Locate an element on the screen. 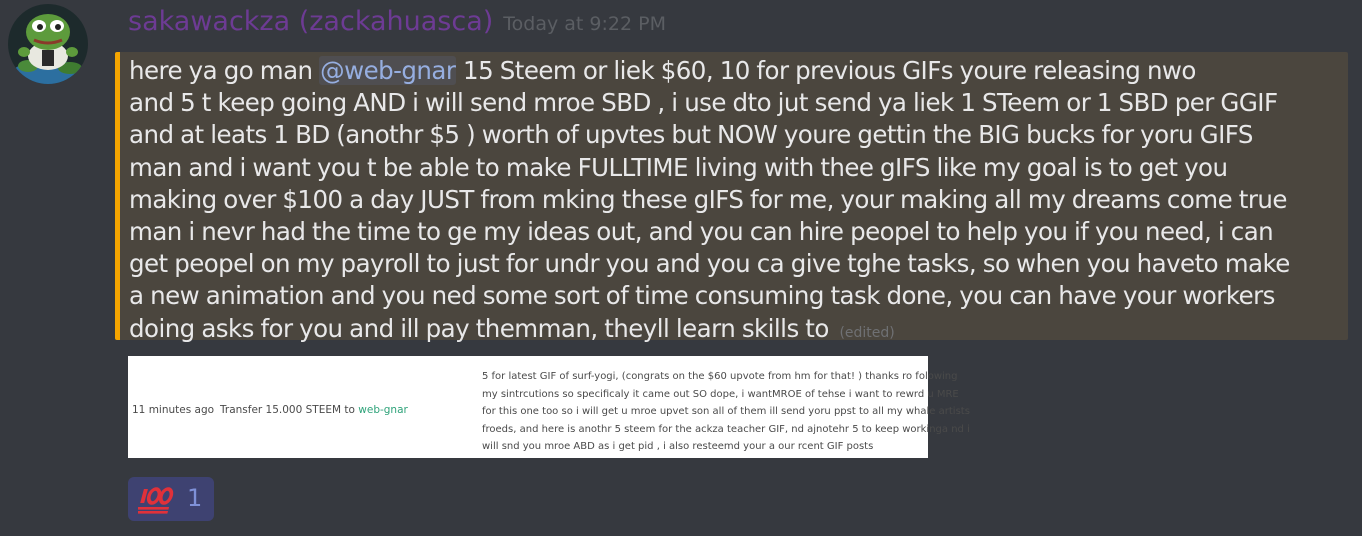 The width and height of the screenshot is (1362, 536). username: sakawackza (zackahuasca) is located at coordinates (310, 21).